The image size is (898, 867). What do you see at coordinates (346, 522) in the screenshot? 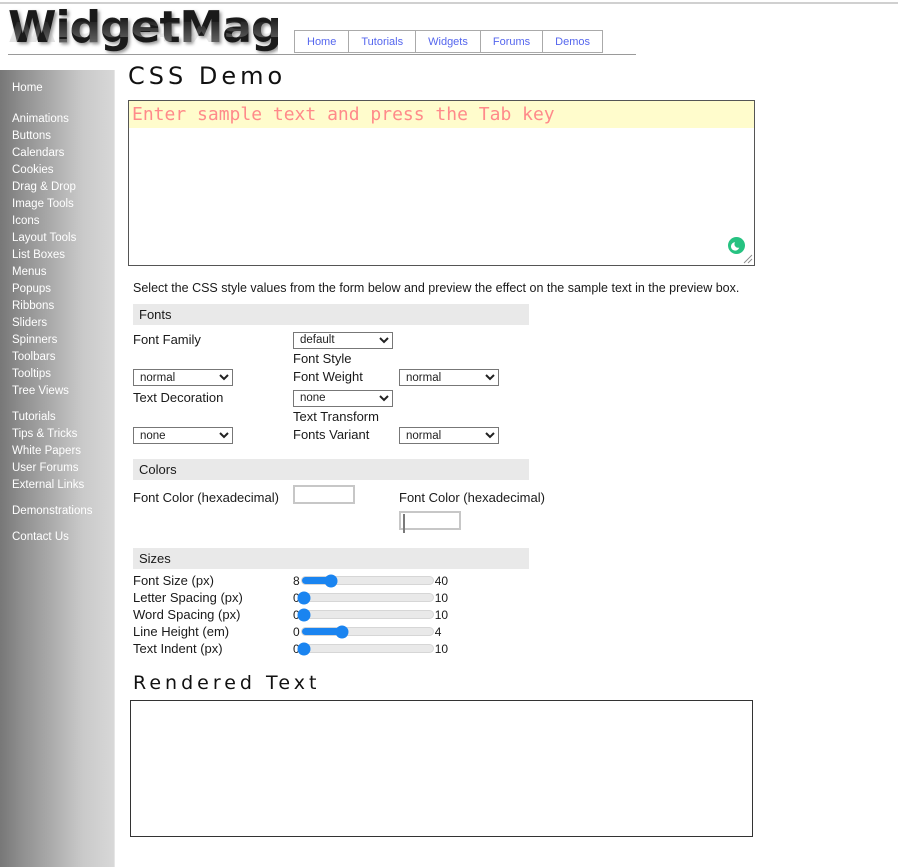
I see `colors-row2-empty-mid` at bounding box center [346, 522].